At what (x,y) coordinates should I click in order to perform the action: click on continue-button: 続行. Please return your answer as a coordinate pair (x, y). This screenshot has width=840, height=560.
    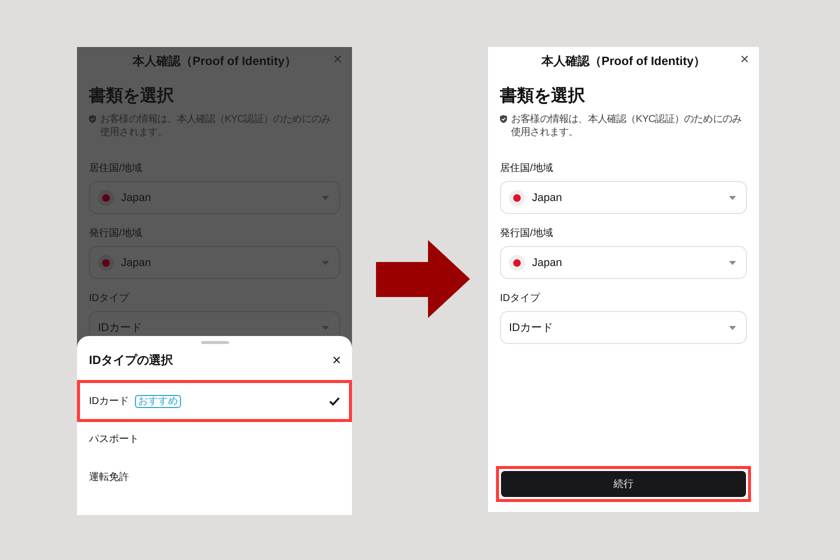
    Looking at the image, I should click on (623, 484).